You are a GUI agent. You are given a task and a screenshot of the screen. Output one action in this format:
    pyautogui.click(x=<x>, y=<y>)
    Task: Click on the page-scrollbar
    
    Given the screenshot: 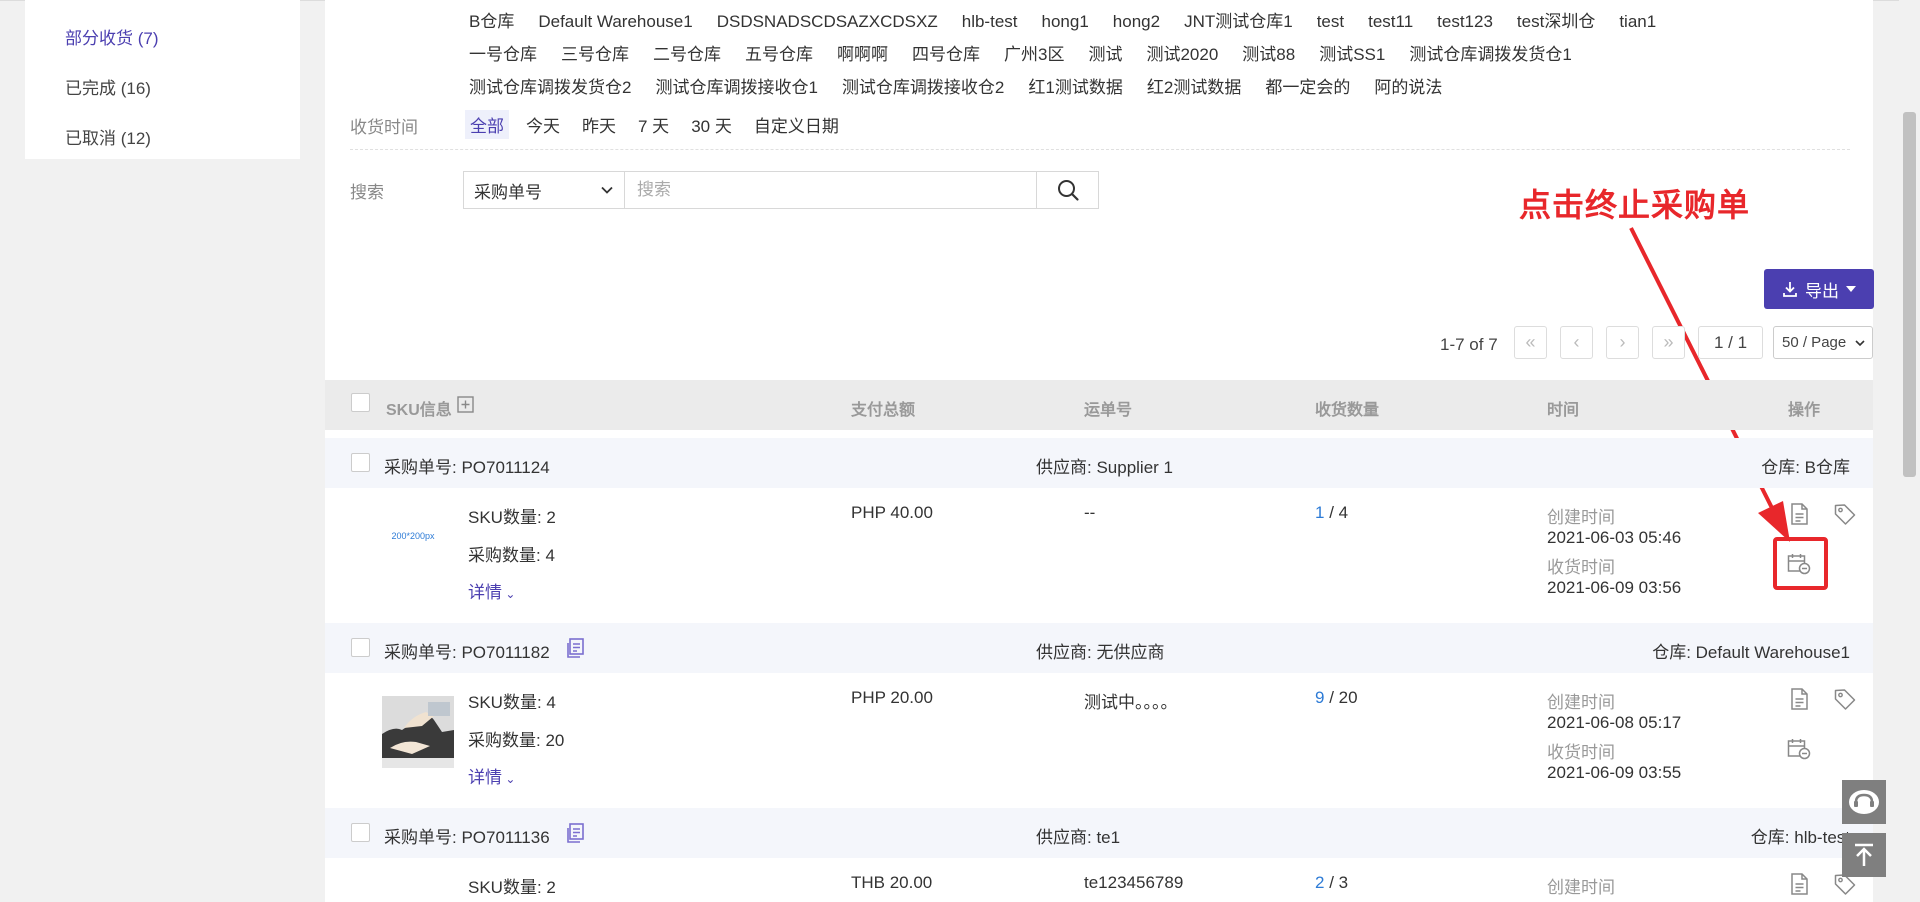 What is the action you would take?
    pyautogui.click(x=1909, y=451)
    